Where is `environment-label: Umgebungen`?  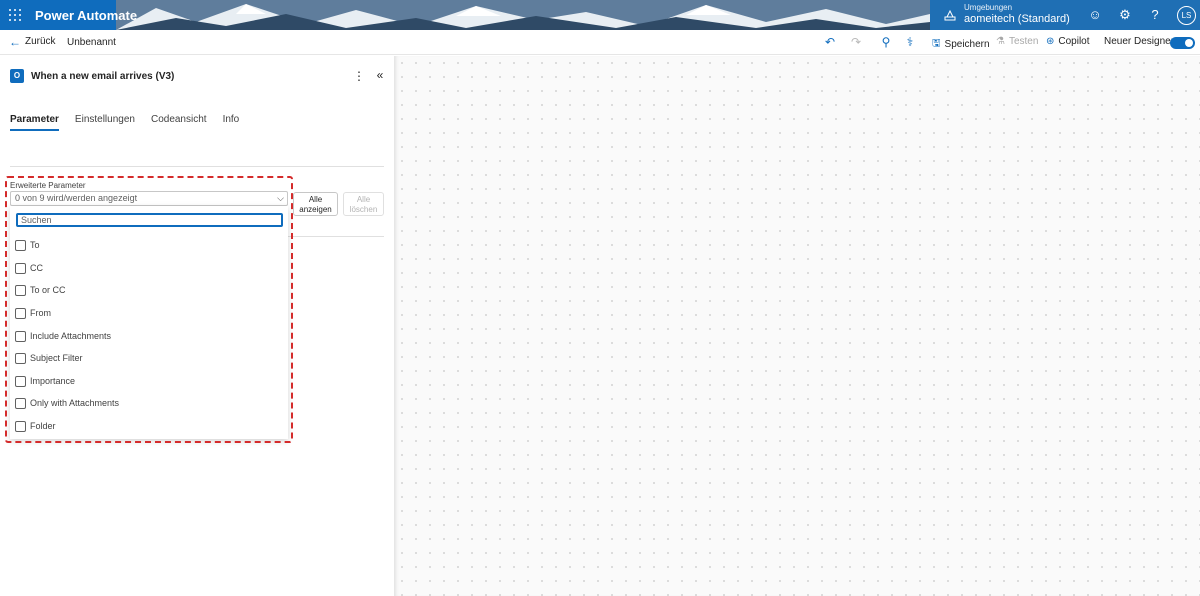 environment-label: Umgebungen is located at coordinates (988, 7).